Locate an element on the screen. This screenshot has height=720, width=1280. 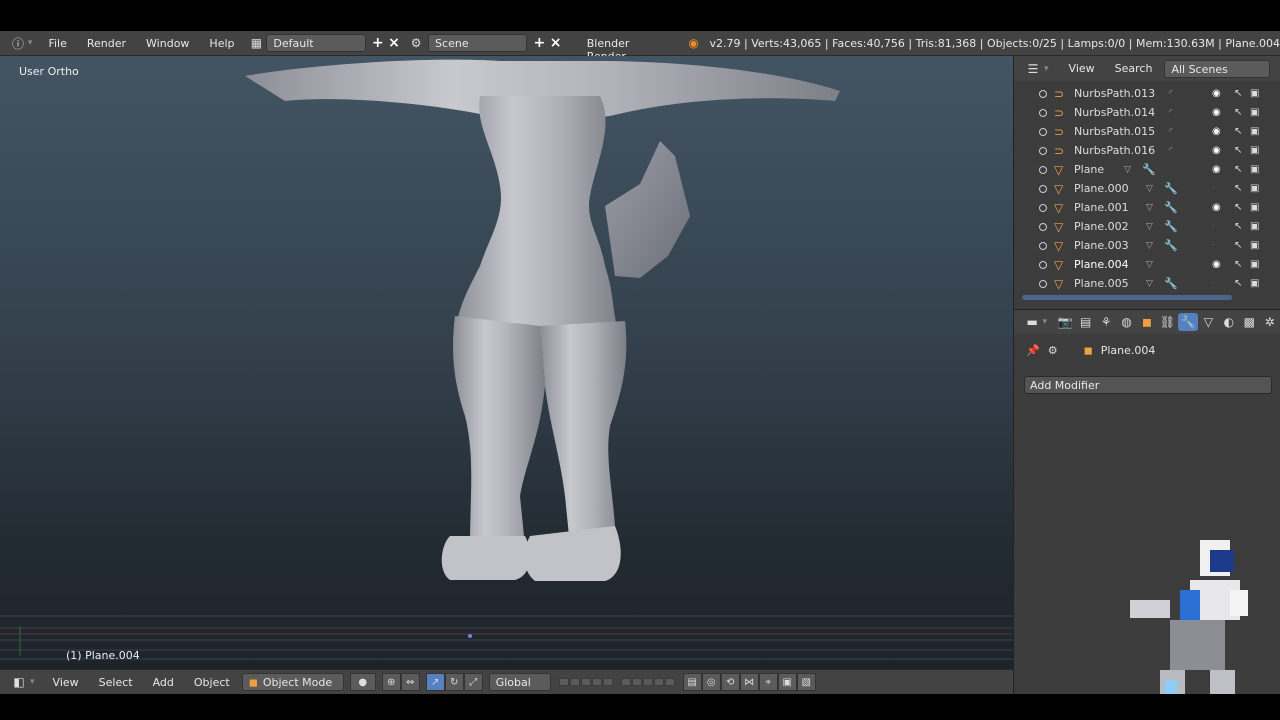
layout-field: Default is located at coordinates (316, 43).